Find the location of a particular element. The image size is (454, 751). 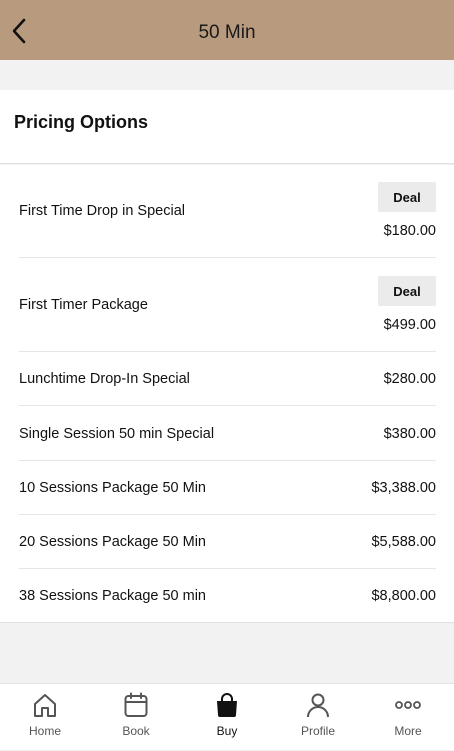

section-title: Pricing Options is located at coordinates (81, 122).